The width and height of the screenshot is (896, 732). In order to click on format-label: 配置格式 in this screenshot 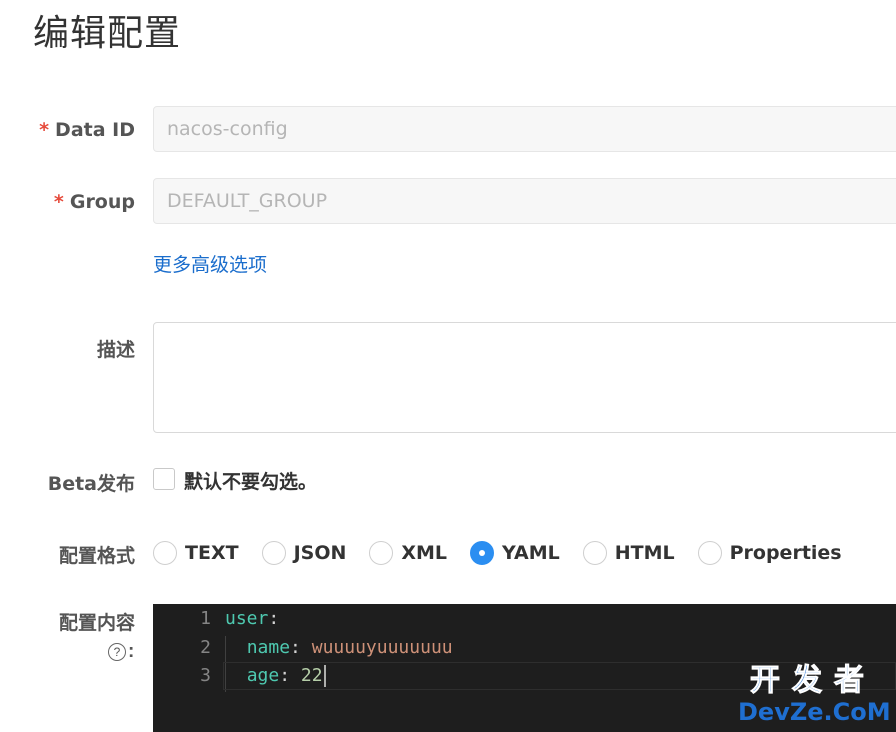, I will do `click(96, 556)`.